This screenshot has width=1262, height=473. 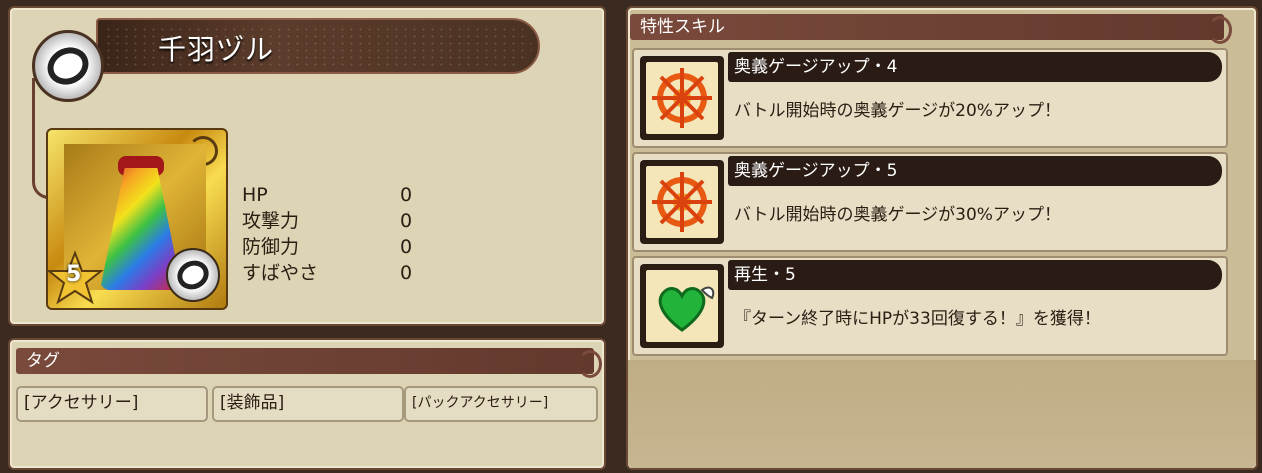 What do you see at coordinates (917, 319) in the screenshot?
I see `skill-description: 『ターン終了時にHPが33回復する！』を獲得！` at bounding box center [917, 319].